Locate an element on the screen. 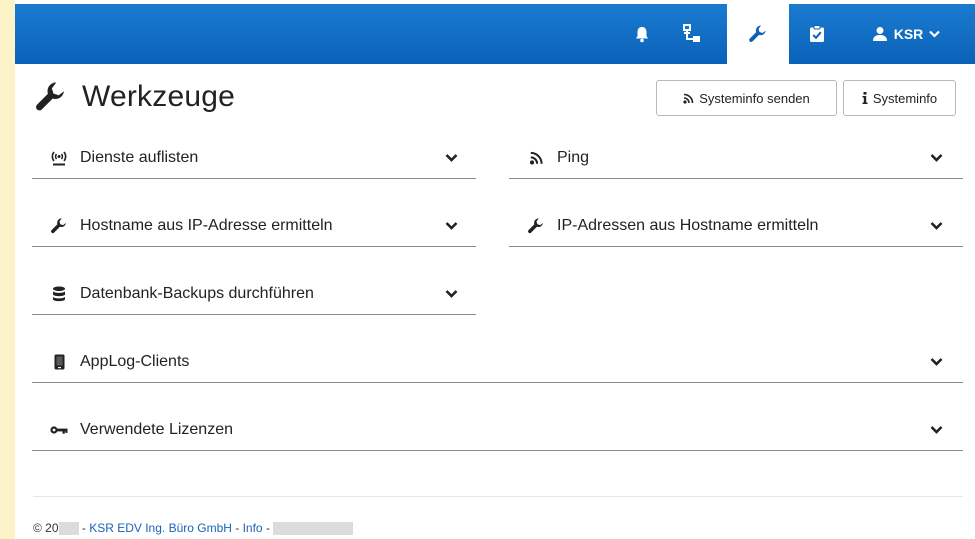 This screenshot has width=975, height=539. user-icon is located at coordinates (879, 34).